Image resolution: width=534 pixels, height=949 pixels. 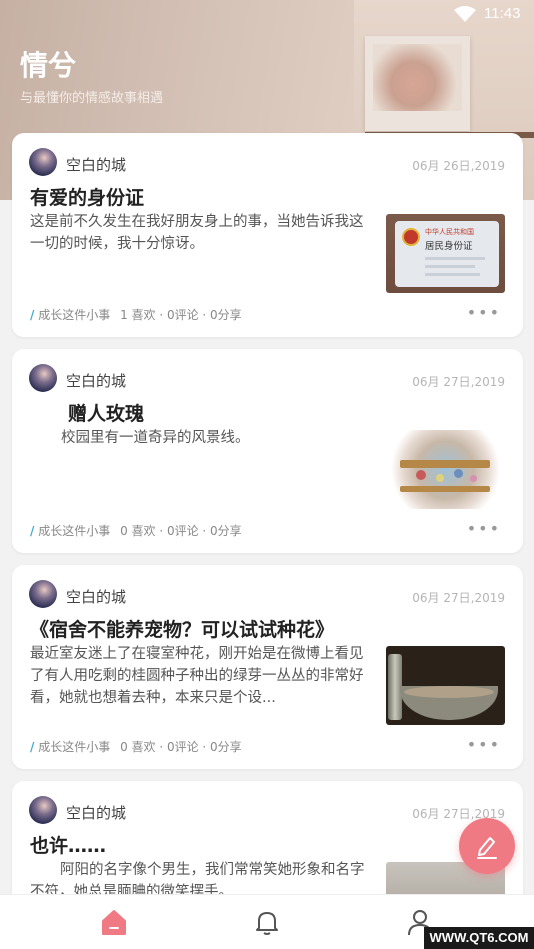 I want to click on post-title: 有爱的身份证, so click(x=87, y=196).